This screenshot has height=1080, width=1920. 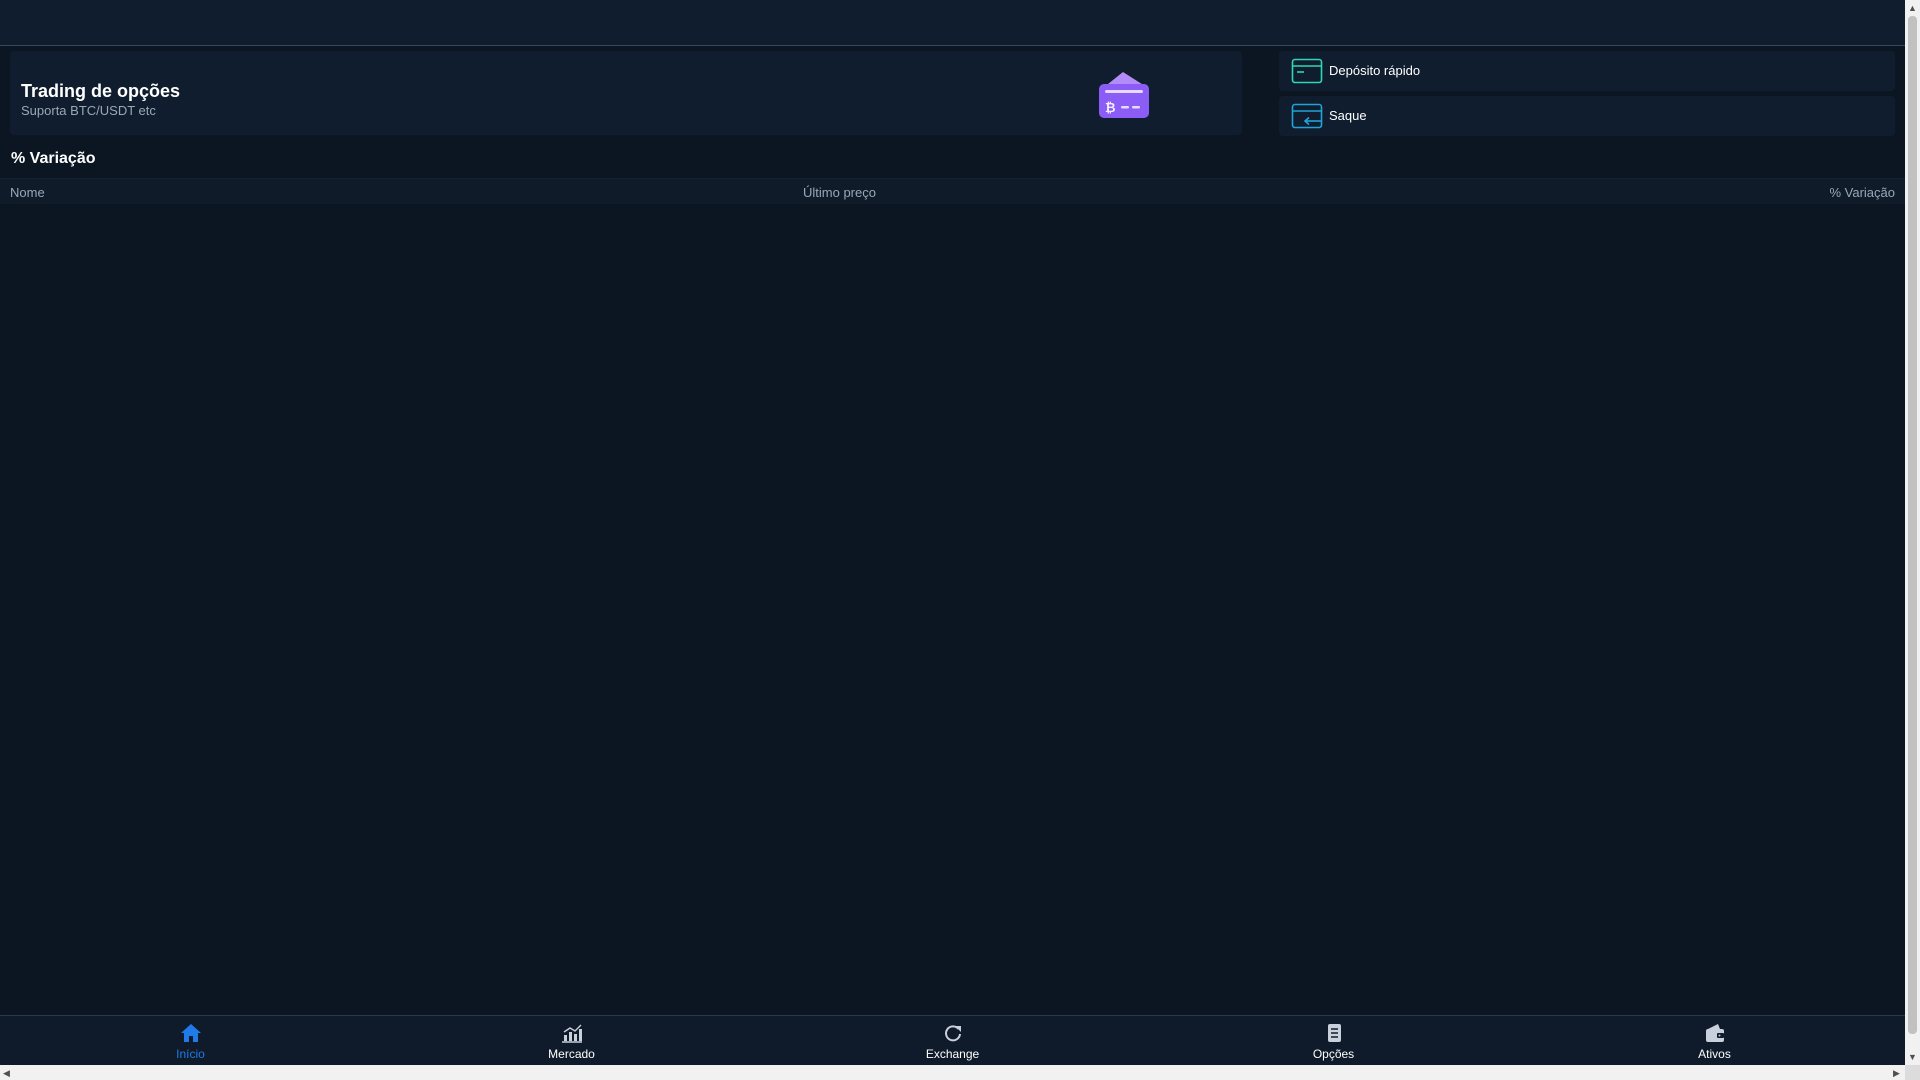 I want to click on top-bar, so click(x=952, y=23).